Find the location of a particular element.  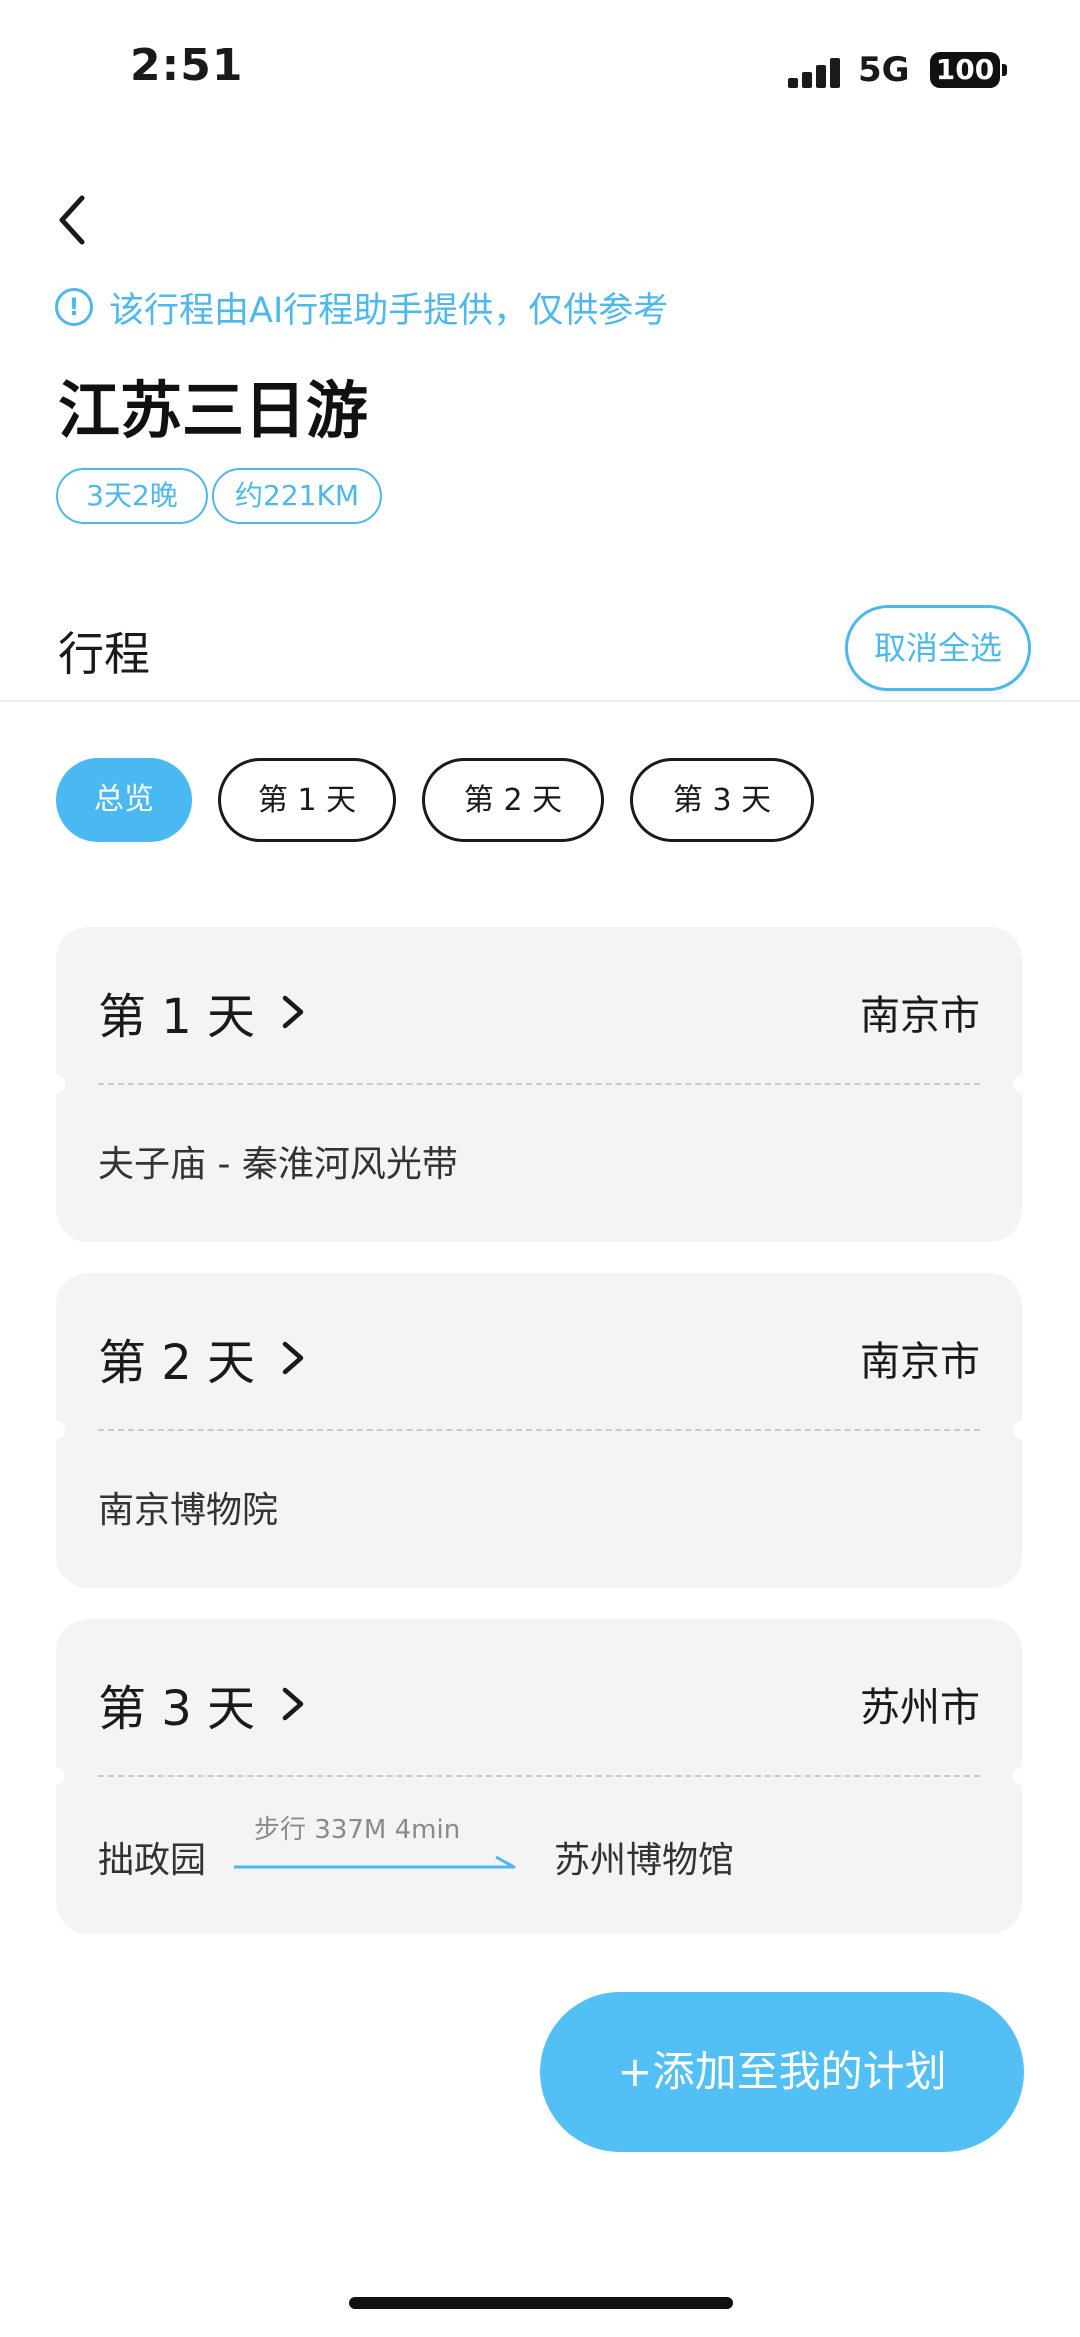

walk-info: 步行 337M 4min is located at coordinates (357, 1830).